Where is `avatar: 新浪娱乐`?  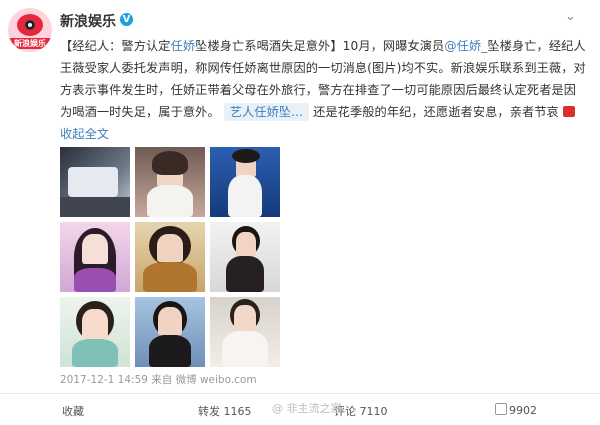 avatar: 新浪娱乐 is located at coordinates (30, 30).